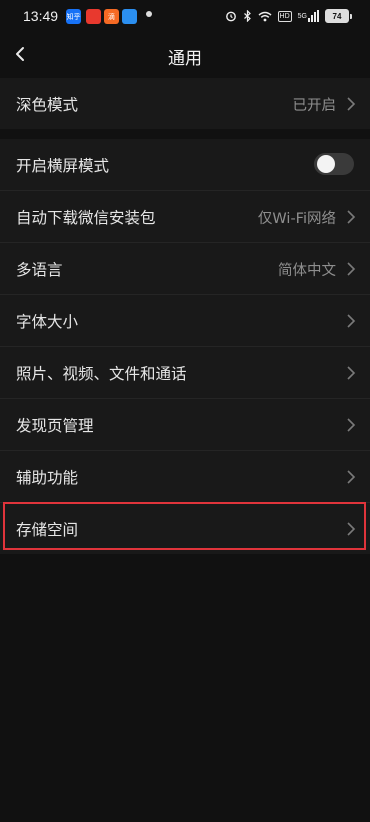 This screenshot has height=822, width=370. Describe the element at coordinates (265, 16) in the screenshot. I see `wifi-icon` at that location.